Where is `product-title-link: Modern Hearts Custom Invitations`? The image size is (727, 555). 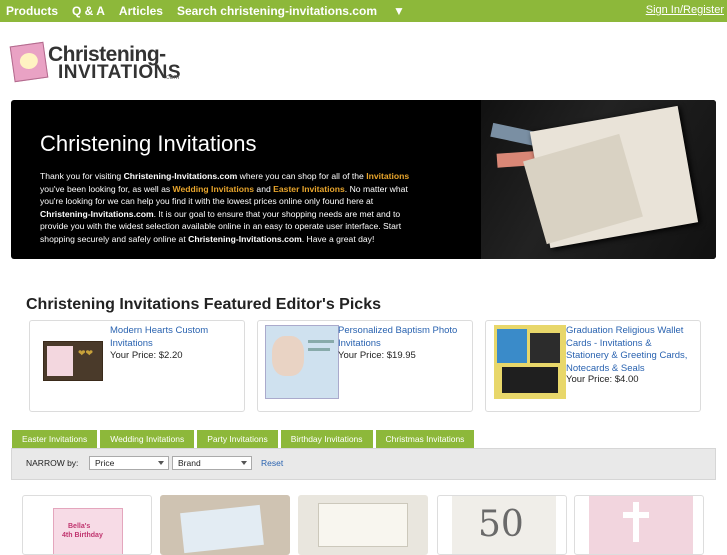
product-title-link: Modern Hearts Custom Invitations is located at coordinates (175, 337).